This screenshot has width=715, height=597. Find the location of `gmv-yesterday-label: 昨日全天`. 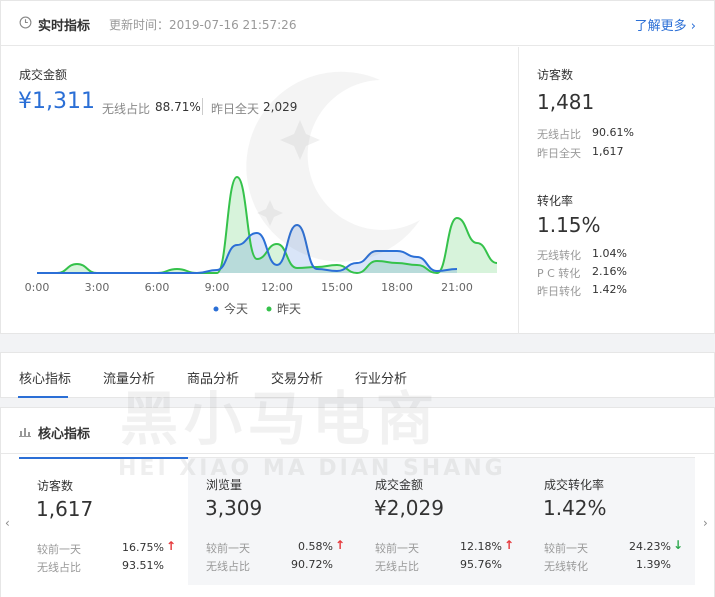

gmv-yesterday-label: 昨日全天 is located at coordinates (235, 109).